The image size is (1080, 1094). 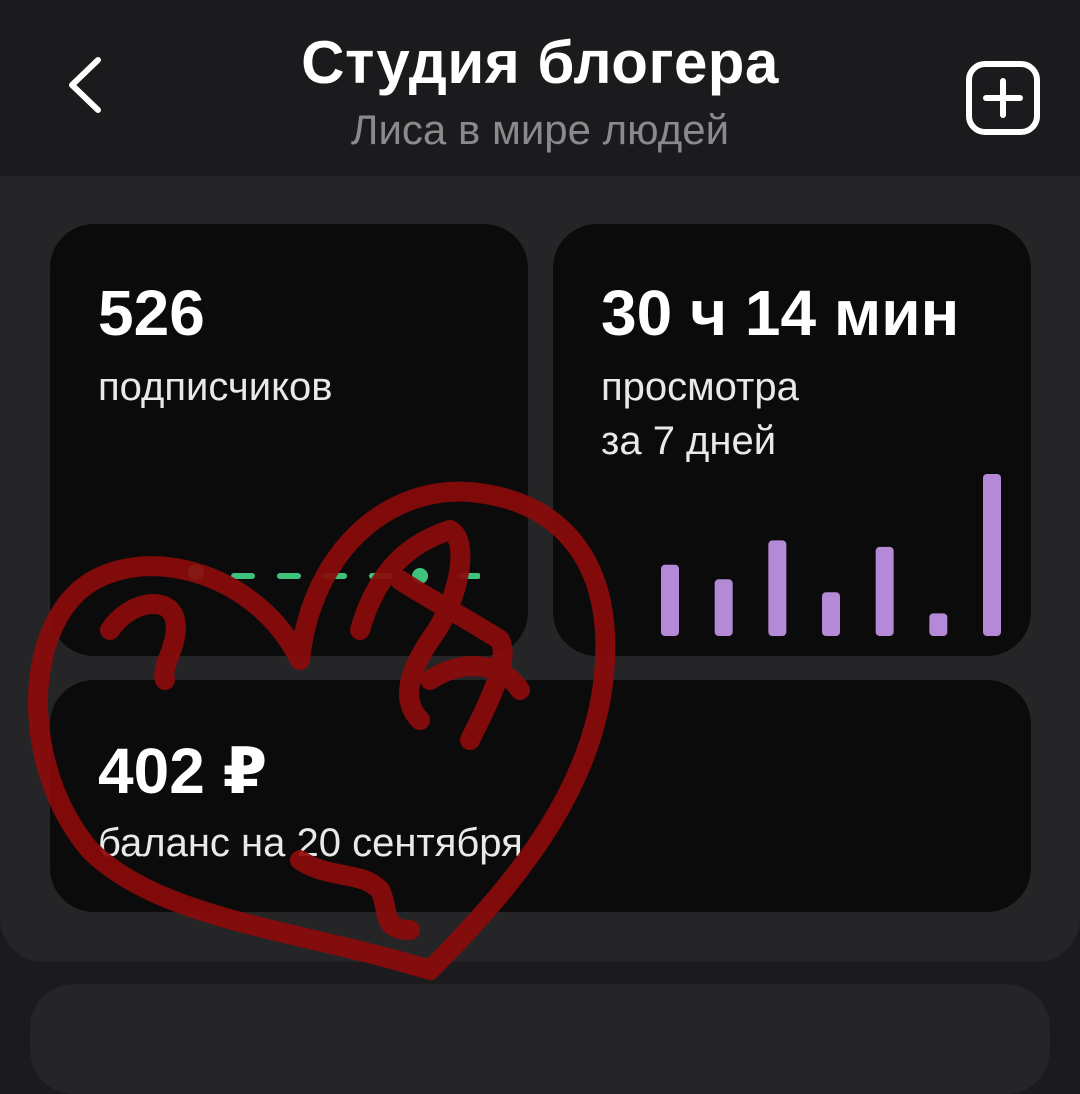 I want to click on balance-label: баланс на 20 сентября, so click(x=310, y=843).